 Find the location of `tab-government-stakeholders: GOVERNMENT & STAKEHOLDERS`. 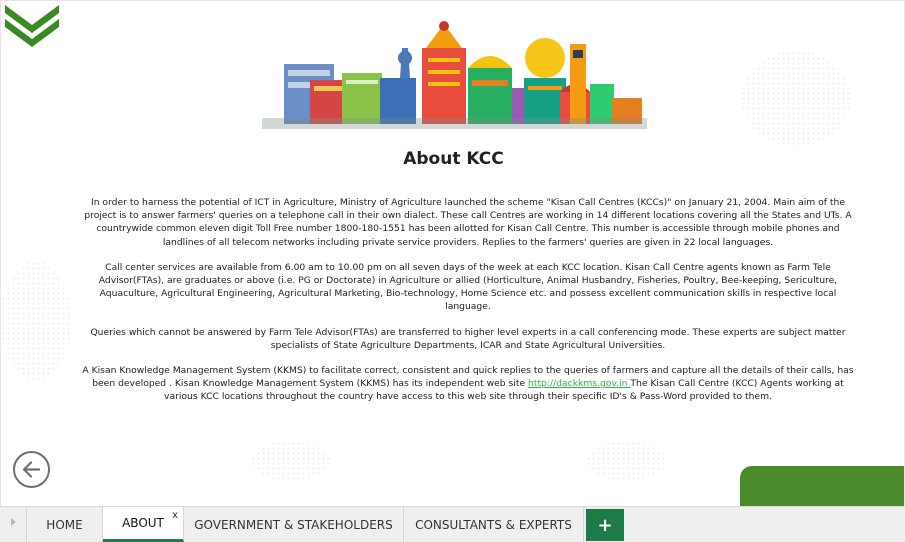

tab-government-stakeholders: GOVERNMENT & STAKEHOLDERS is located at coordinates (294, 524).